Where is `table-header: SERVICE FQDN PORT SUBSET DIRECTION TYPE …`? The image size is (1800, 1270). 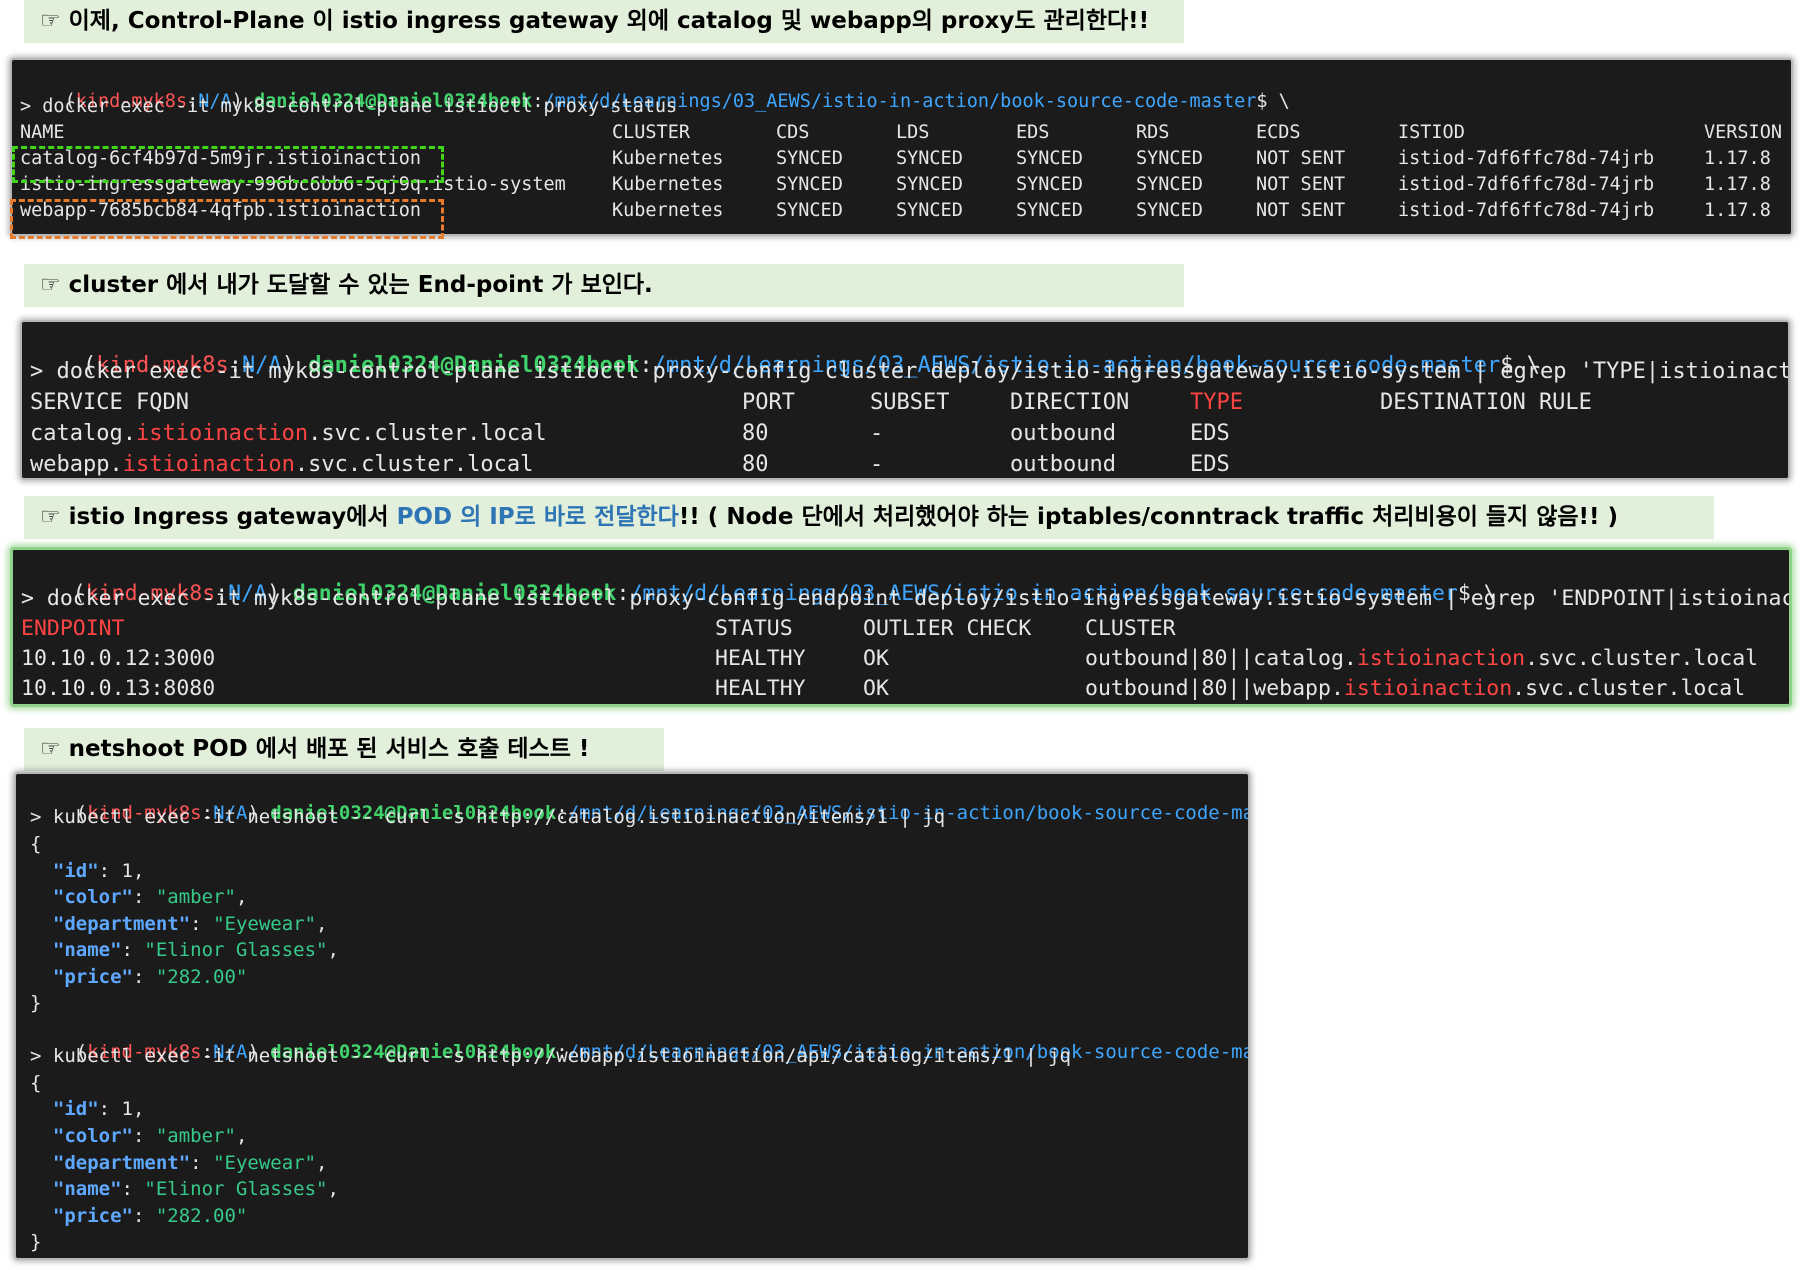 table-header: SERVICE FQDN PORT SUBSET DIRECTION TYPE … is located at coordinates (811, 402).